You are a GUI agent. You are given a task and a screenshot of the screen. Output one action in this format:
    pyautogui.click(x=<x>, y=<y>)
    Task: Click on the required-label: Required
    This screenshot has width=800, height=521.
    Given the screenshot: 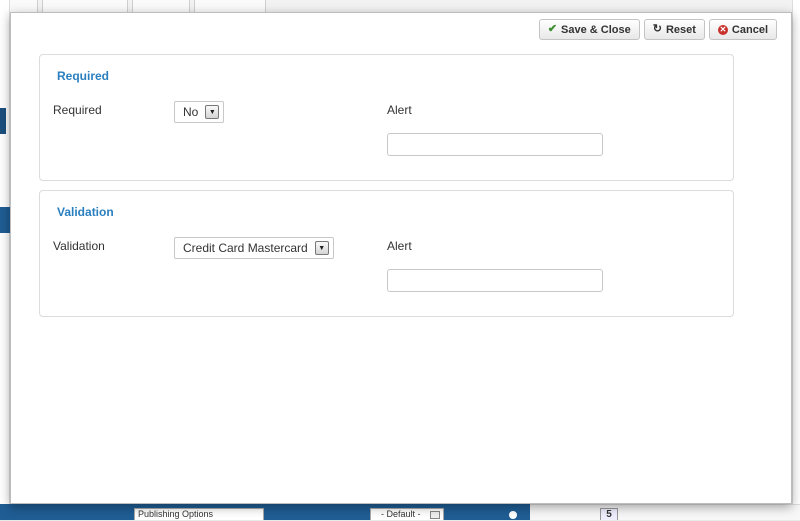 What is the action you would take?
    pyautogui.click(x=77, y=110)
    